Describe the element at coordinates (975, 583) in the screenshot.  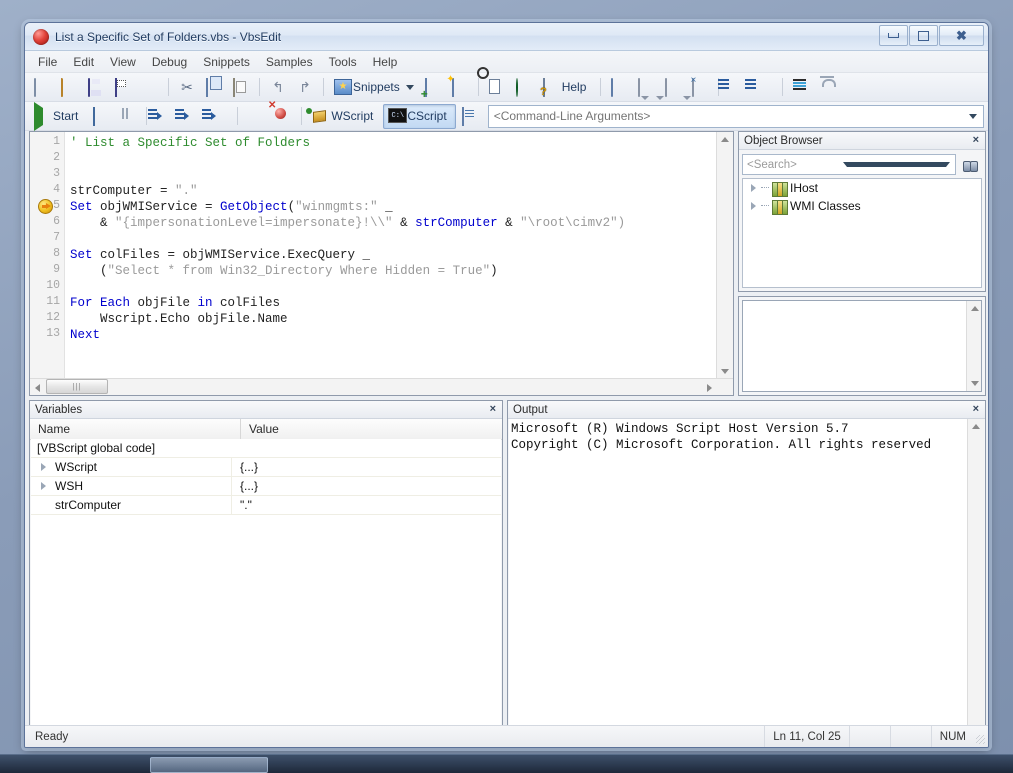
I see `output-vertical-scrollbar` at that location.